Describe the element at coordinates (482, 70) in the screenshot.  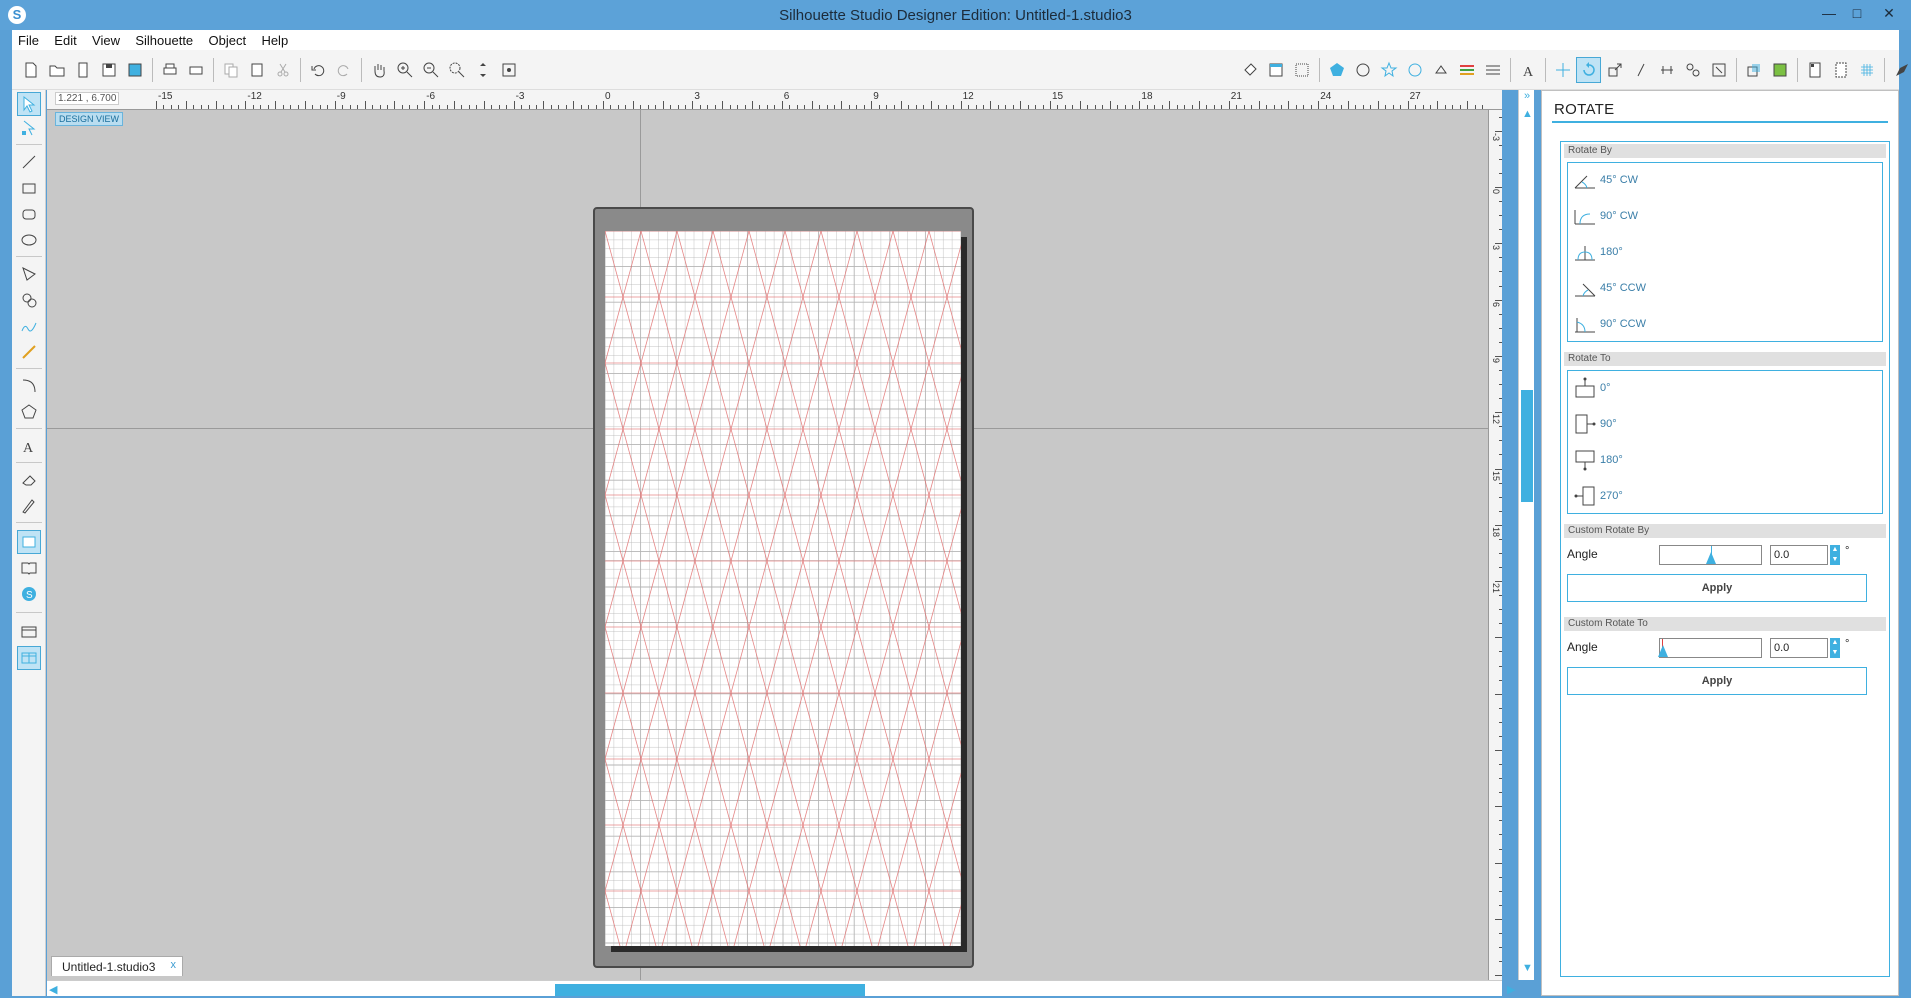
I see `drag-zoom-icon` at that location.